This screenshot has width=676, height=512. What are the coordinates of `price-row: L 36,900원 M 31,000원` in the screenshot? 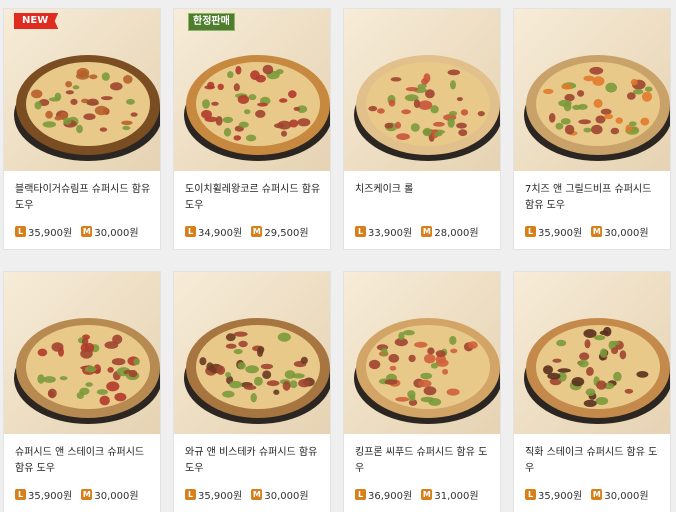 It's located at (420, 494).